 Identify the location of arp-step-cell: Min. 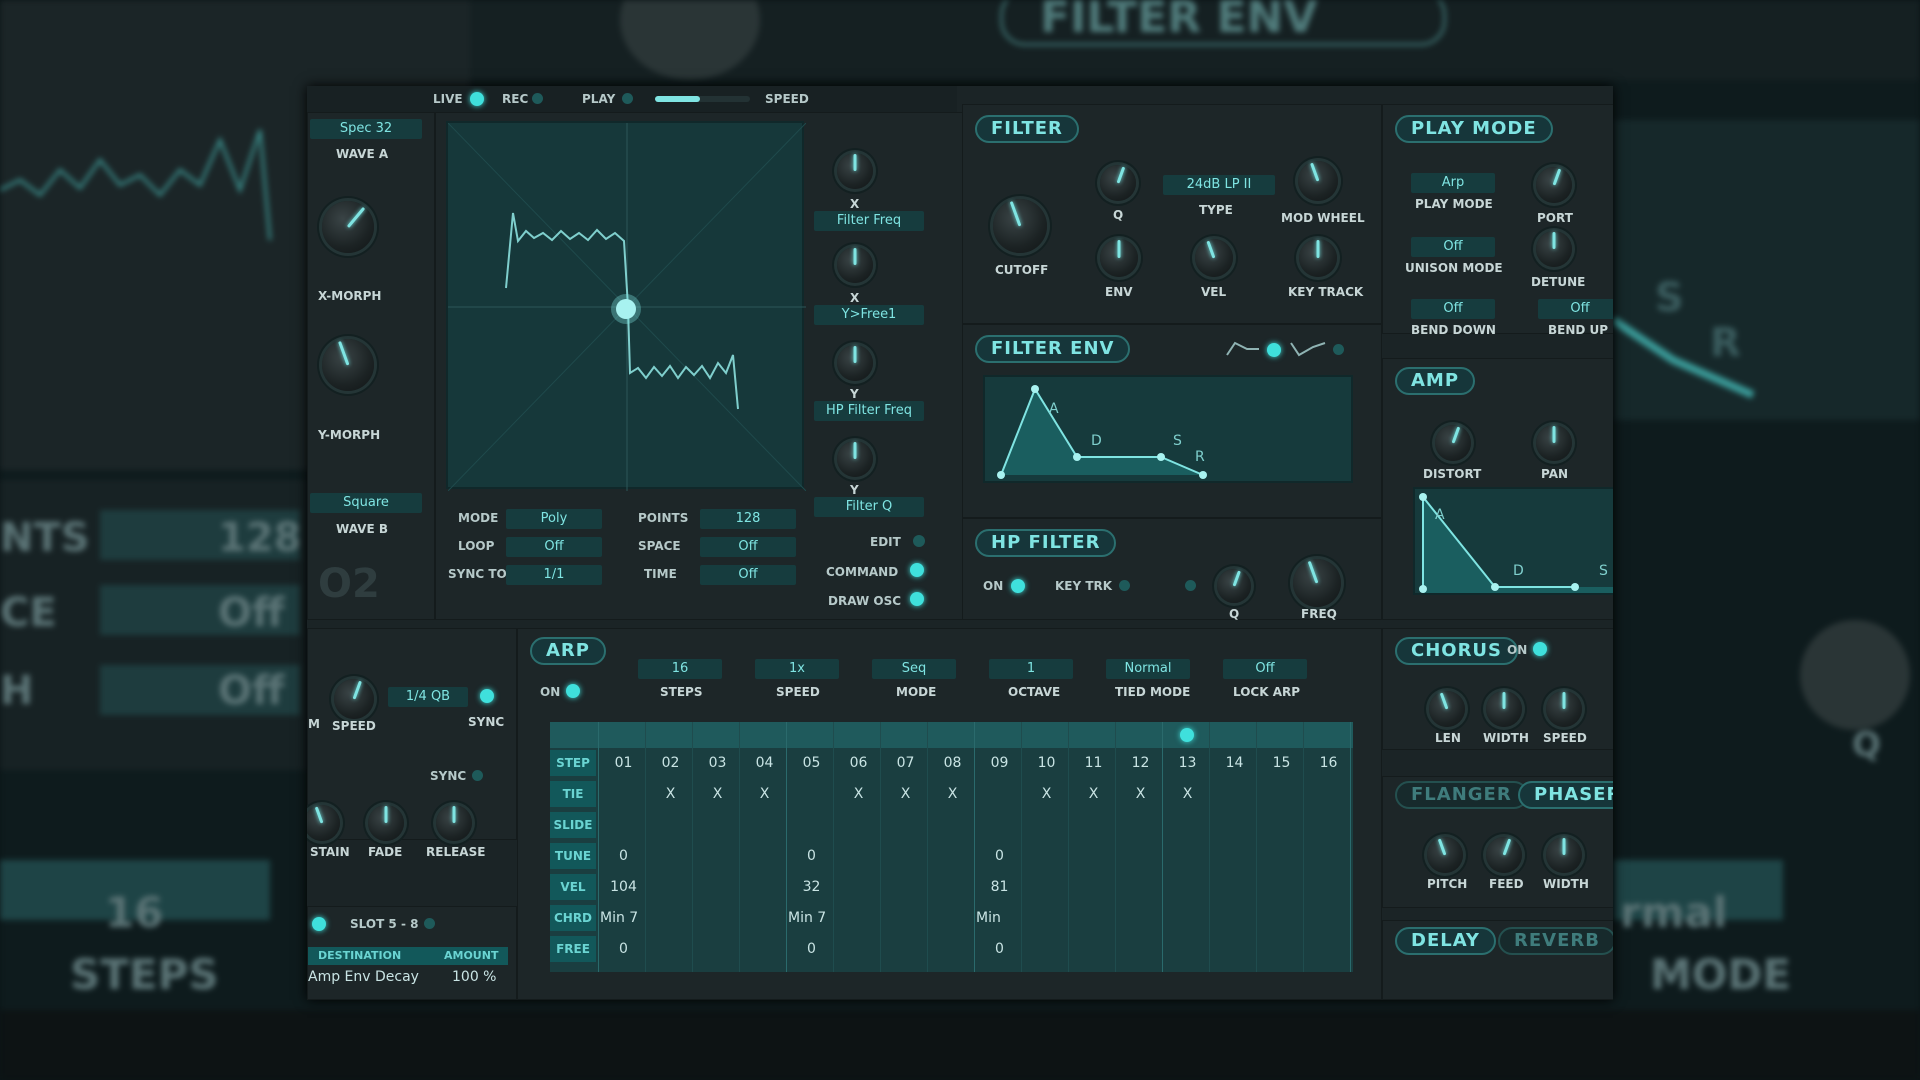
(999, 918).